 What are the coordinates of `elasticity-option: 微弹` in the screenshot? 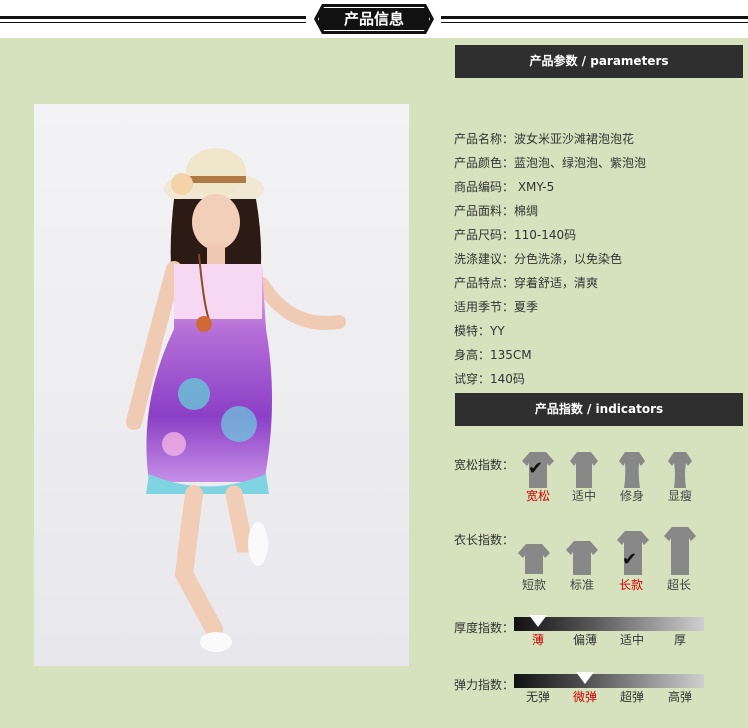 It's located at (584, 697).